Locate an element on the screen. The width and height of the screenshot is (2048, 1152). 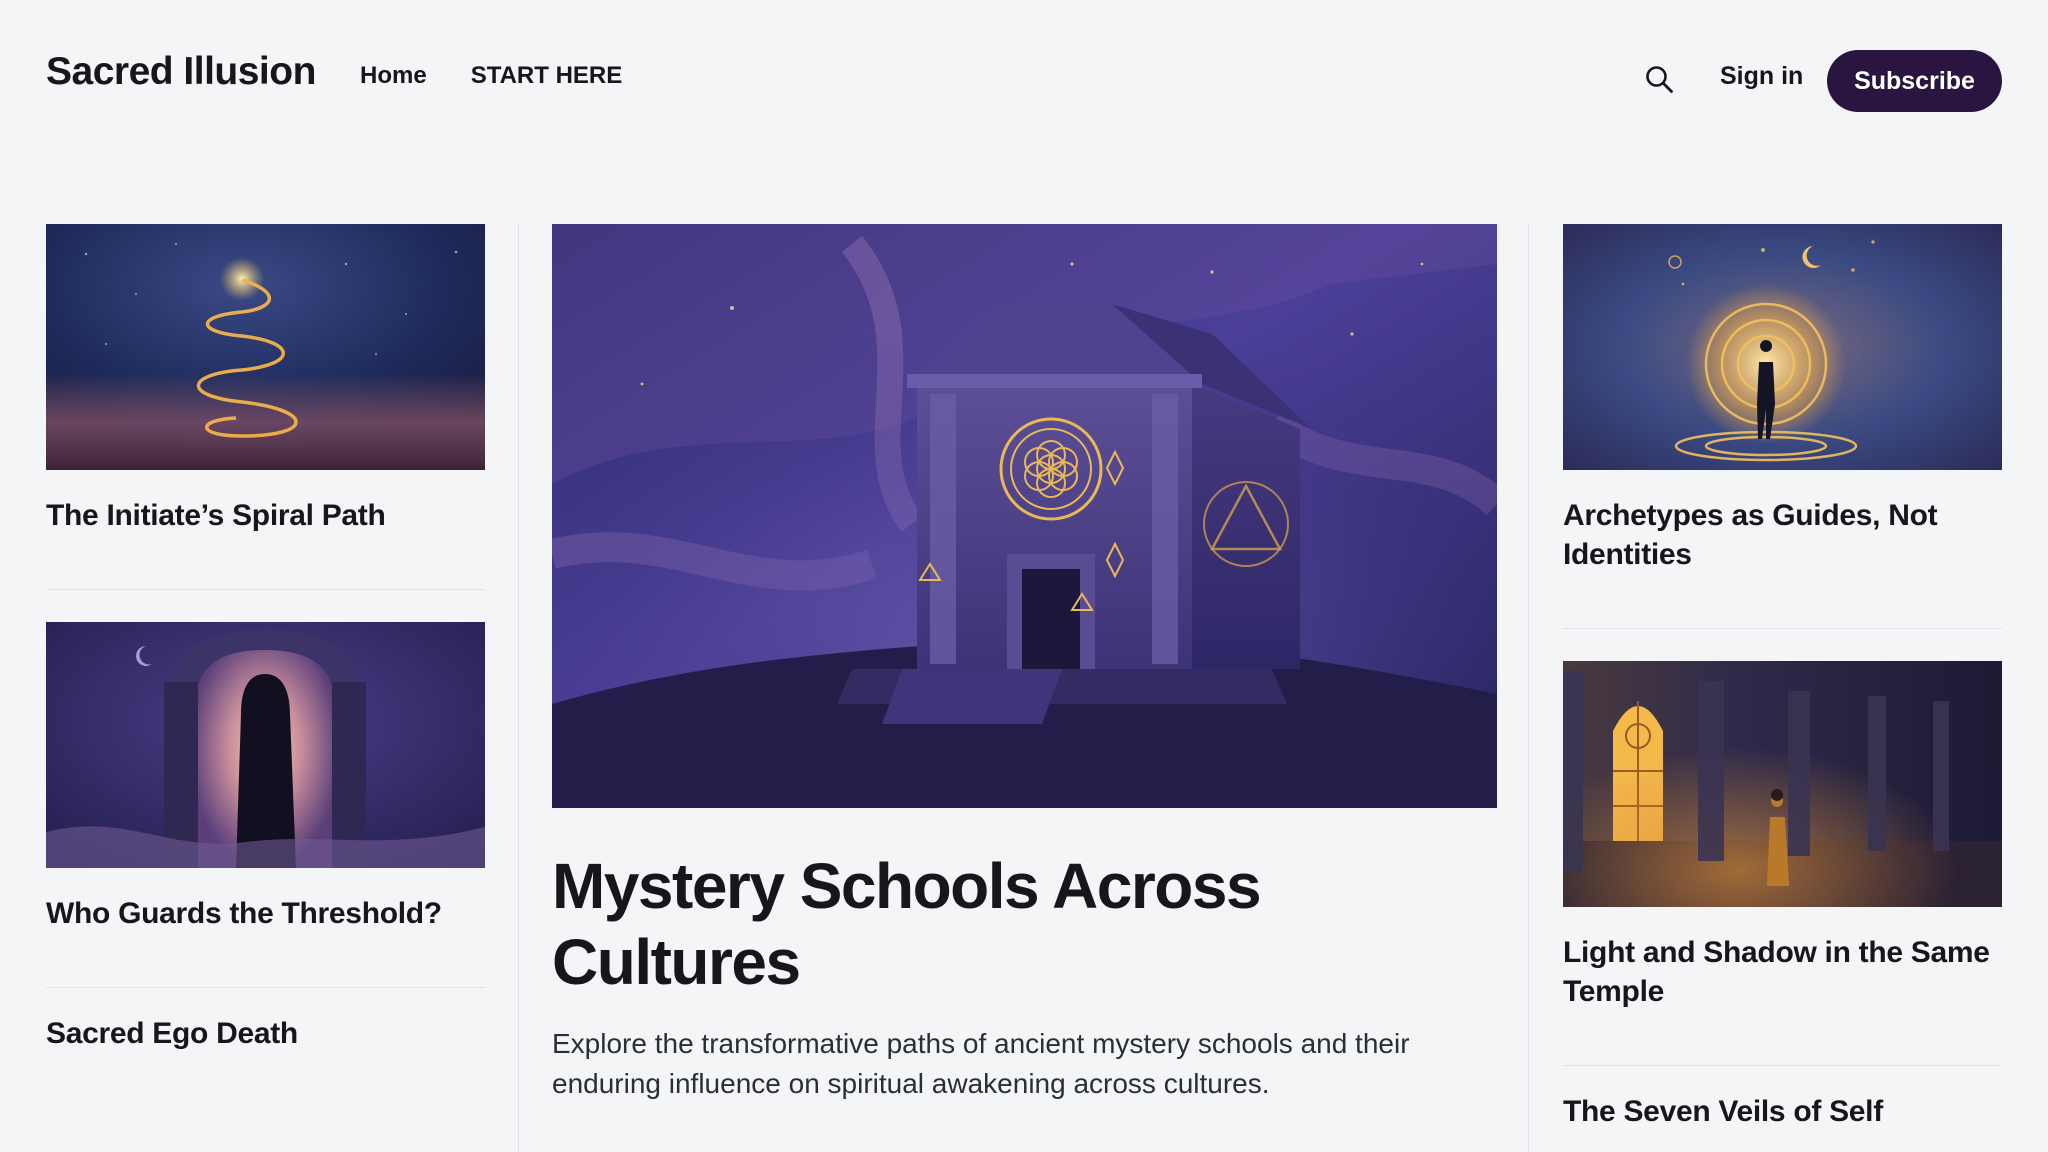
post-image-archetypes is located at coordinates (1782, 347).